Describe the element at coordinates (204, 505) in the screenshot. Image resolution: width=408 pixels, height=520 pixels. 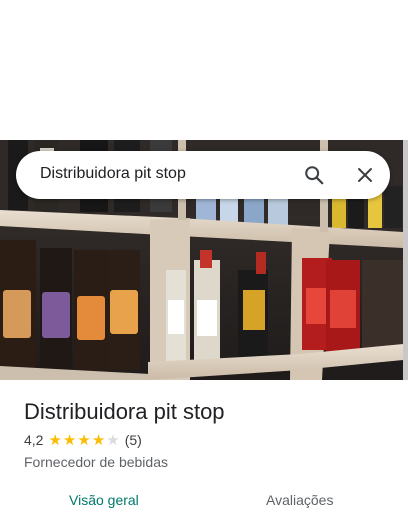
I see `place-tabs: Visão geral Avaliações` at that location.